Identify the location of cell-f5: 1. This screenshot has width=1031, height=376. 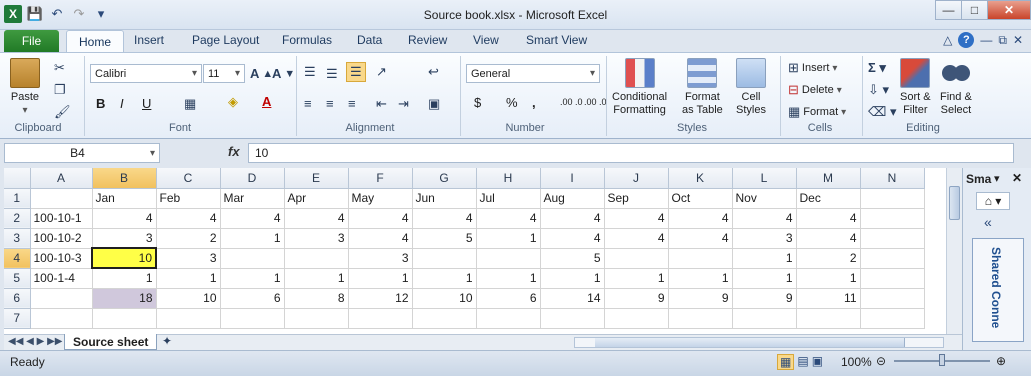
(380, 278).